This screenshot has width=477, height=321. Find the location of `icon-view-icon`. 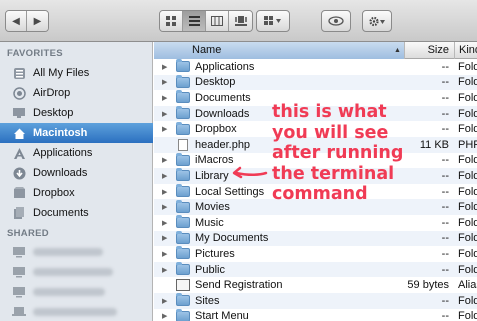

icon-view-icon is located at coordinates (171, 21).